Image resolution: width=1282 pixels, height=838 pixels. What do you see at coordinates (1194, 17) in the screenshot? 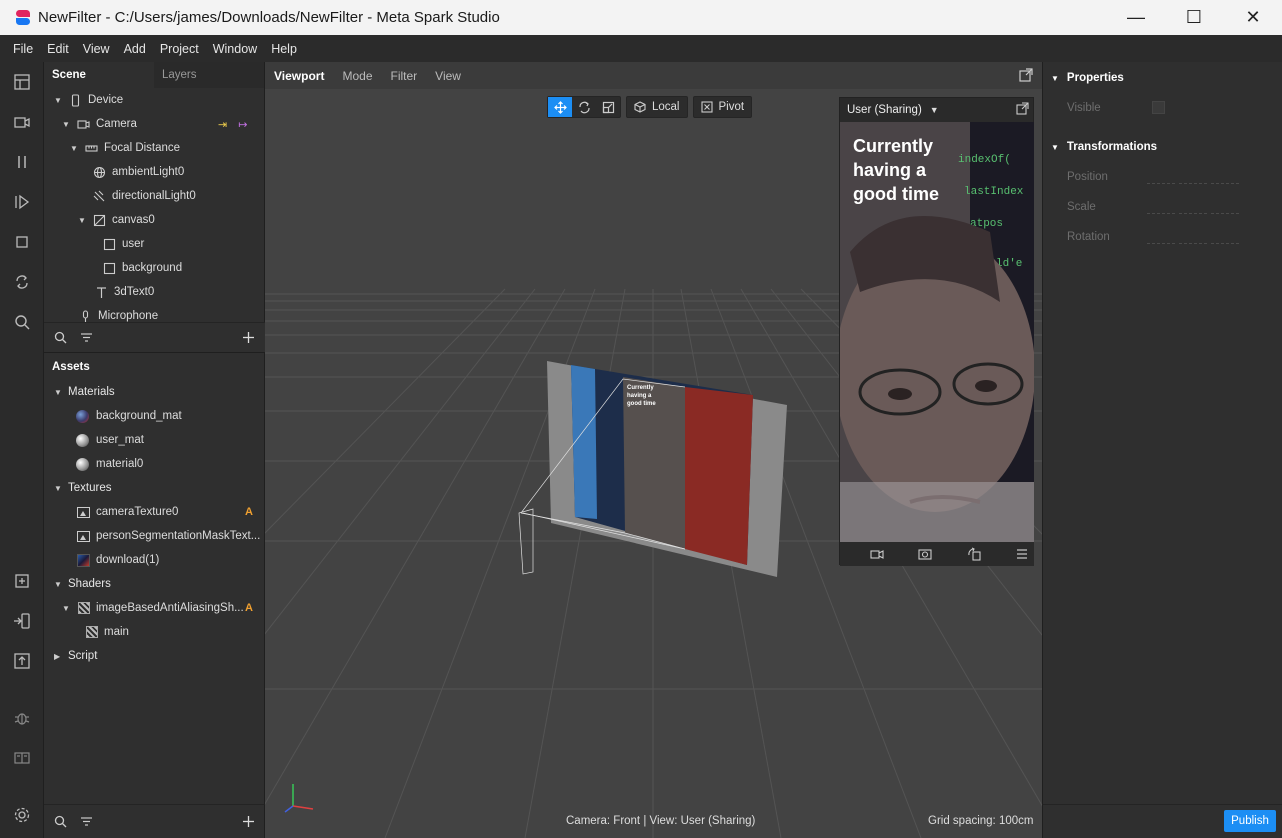
I see `maximize-button: ☐` at bounding box center [1194, 17].